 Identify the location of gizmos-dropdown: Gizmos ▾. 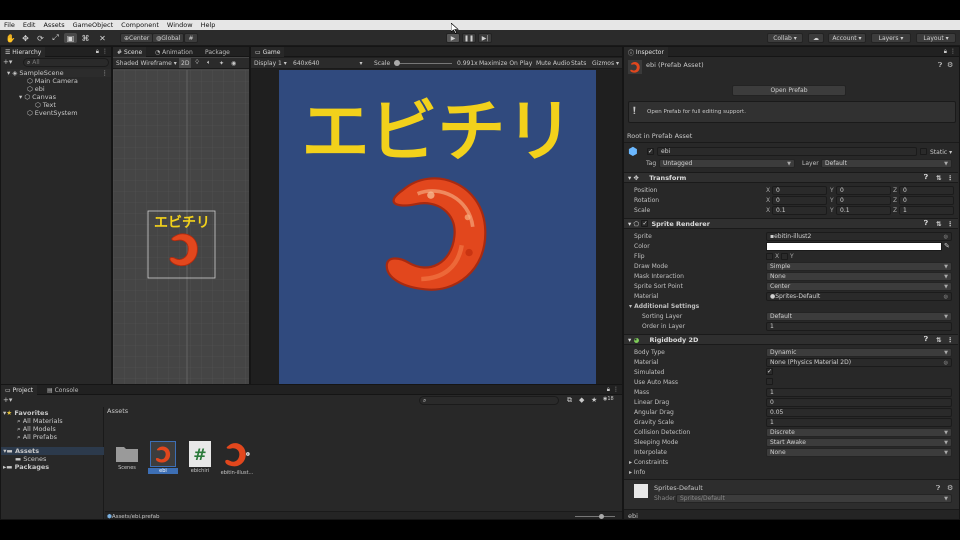
(605, 63).